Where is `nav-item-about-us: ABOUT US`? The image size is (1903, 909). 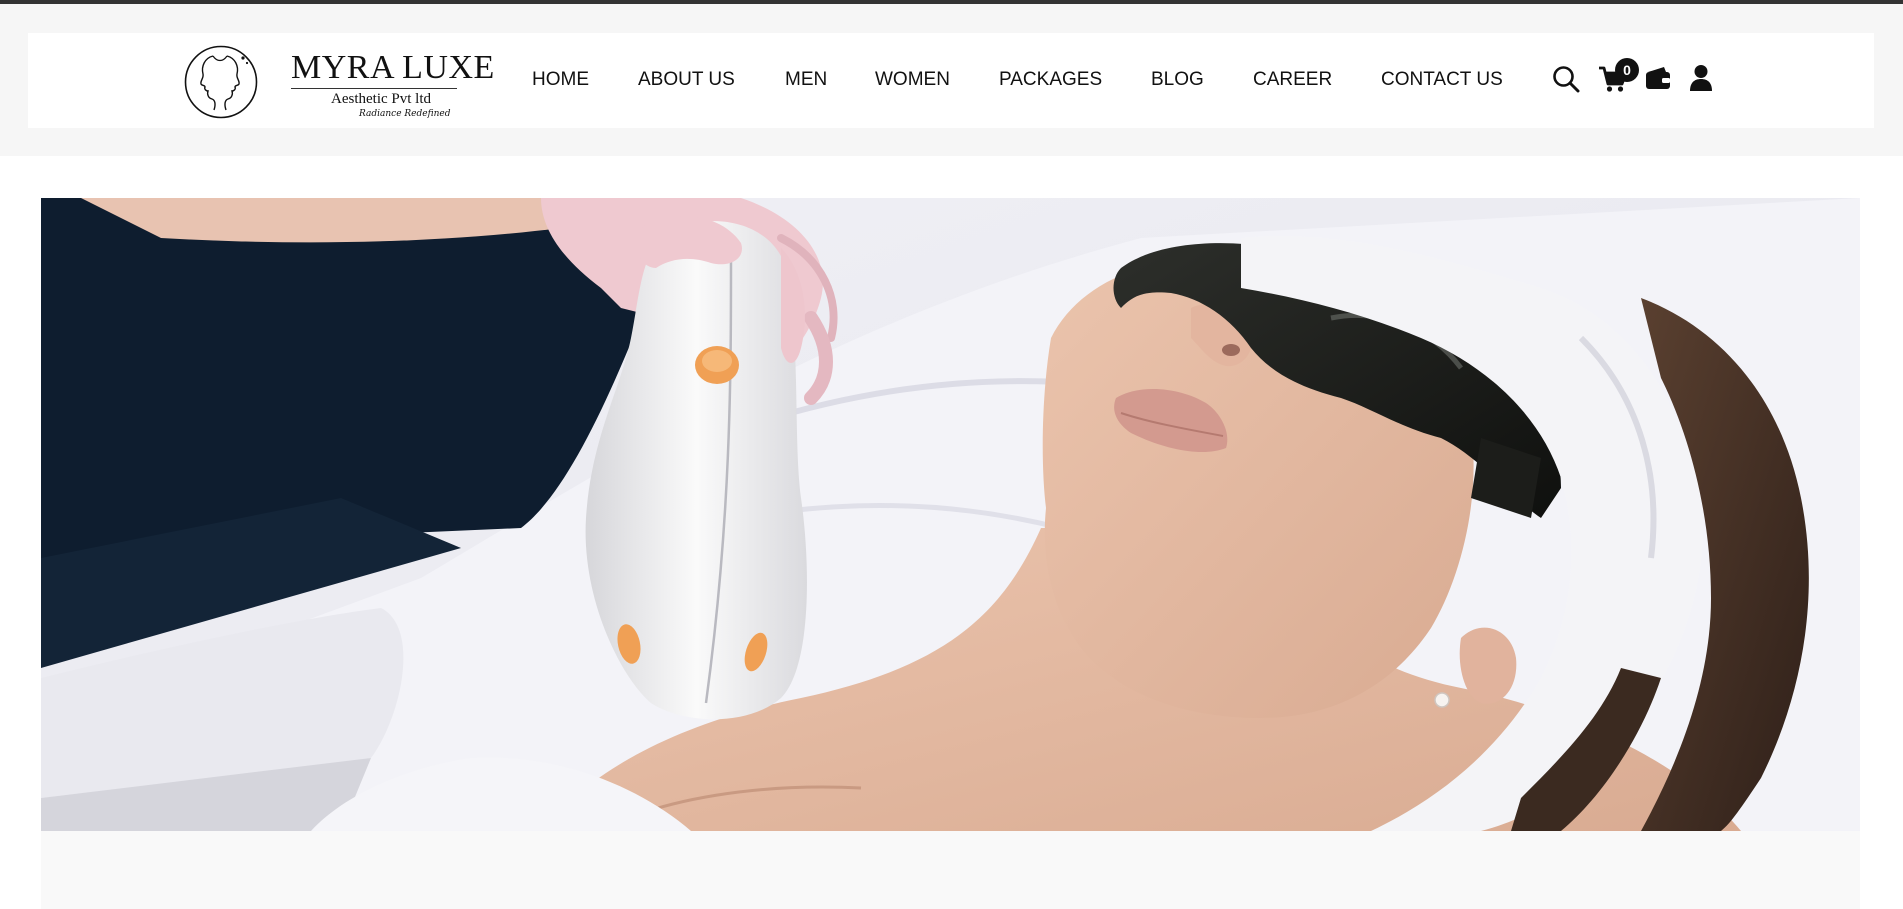
nav-item-about-us: ABOUT US is located at coordinates (686, 80).